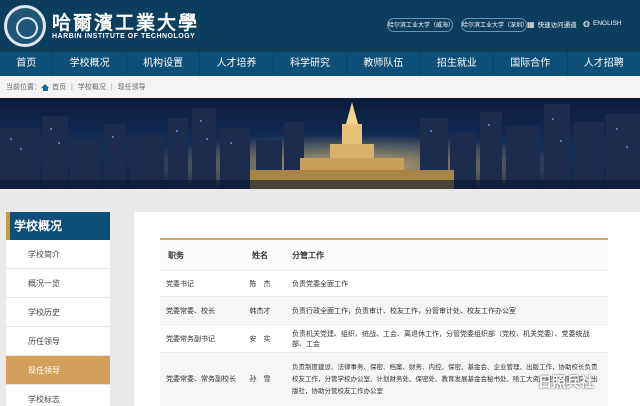 Image resolution: width=640 pixels, height=406 pixels. Describe the element at coordinates (458, 64) in the screenshot. I see `nav-admissions: 招生就业` at that location.